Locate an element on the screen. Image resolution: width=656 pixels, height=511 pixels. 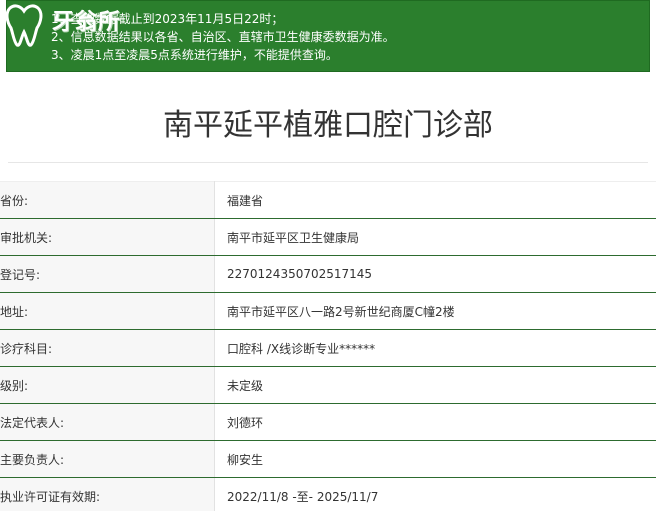
row-value: 刘德环 is located at coordinates (435, 422).